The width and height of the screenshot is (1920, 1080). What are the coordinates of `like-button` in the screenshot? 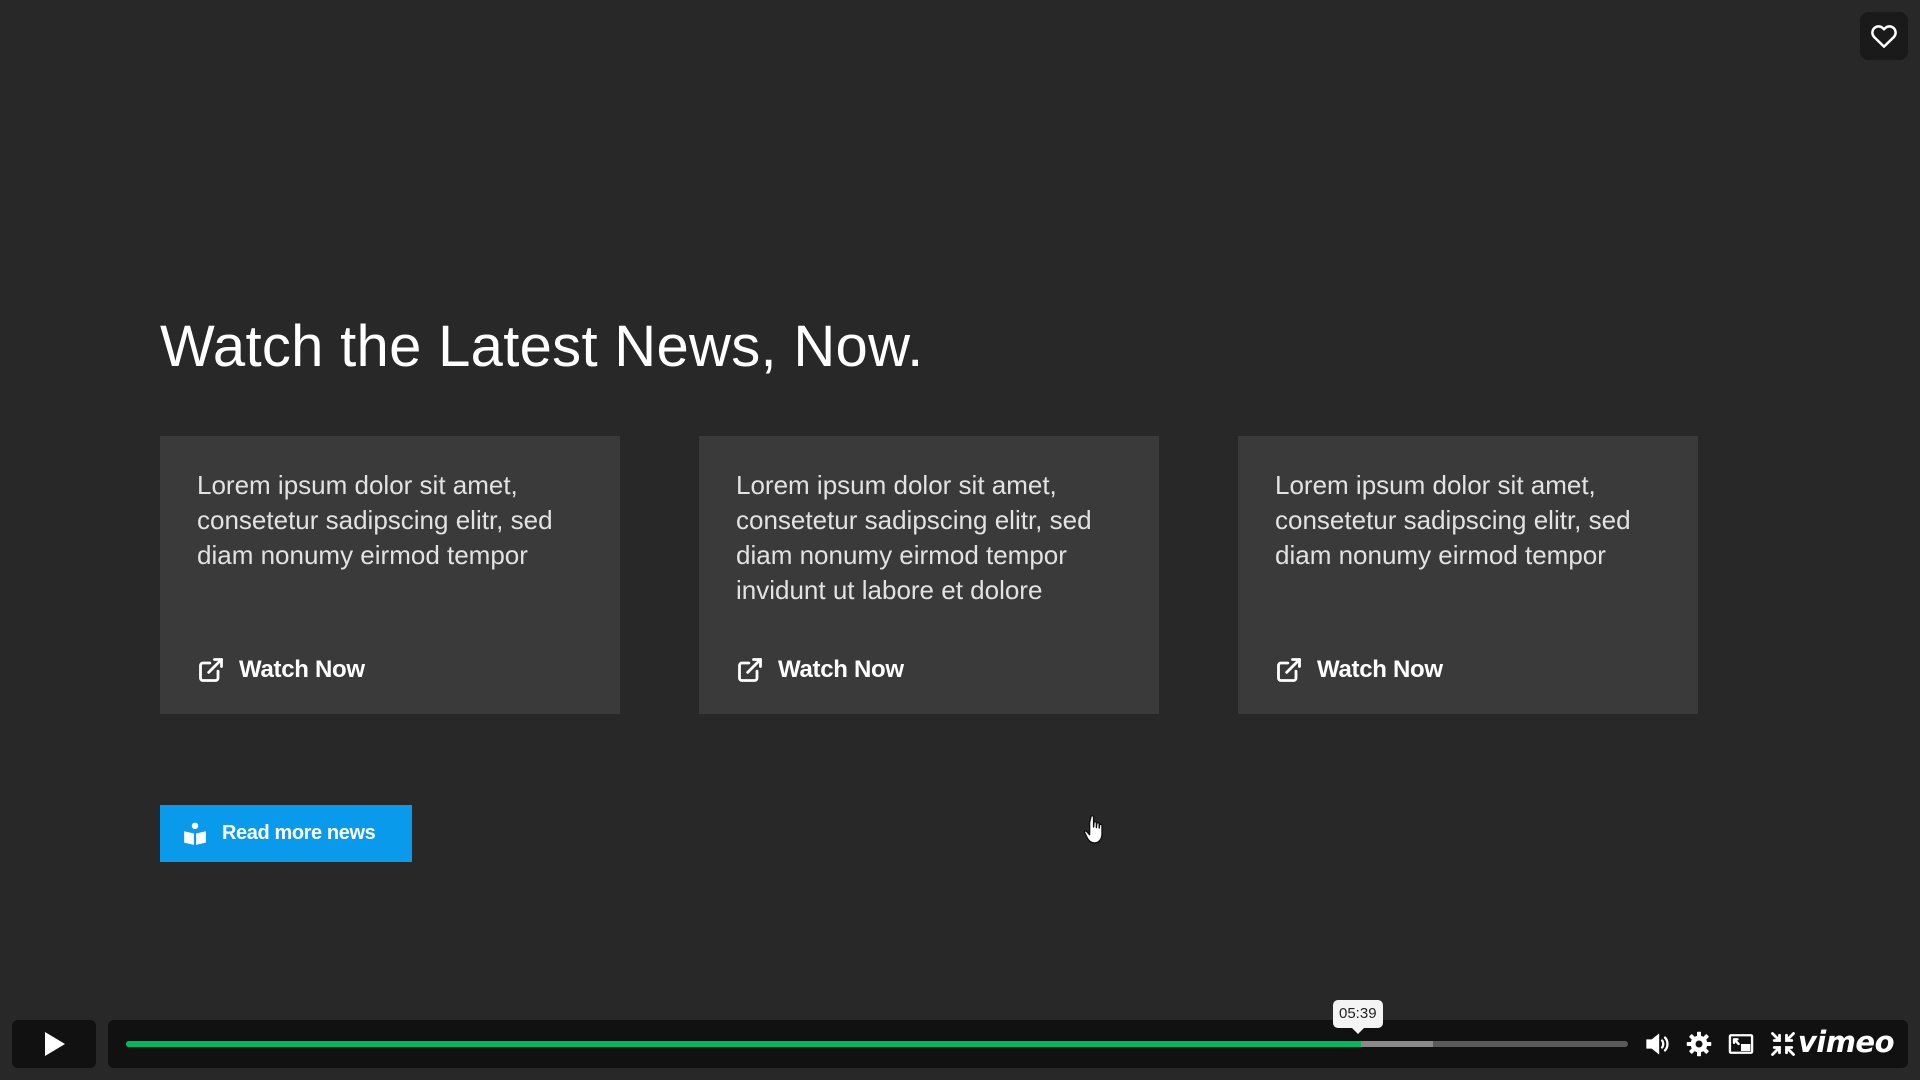 It's located at (1884, 36).